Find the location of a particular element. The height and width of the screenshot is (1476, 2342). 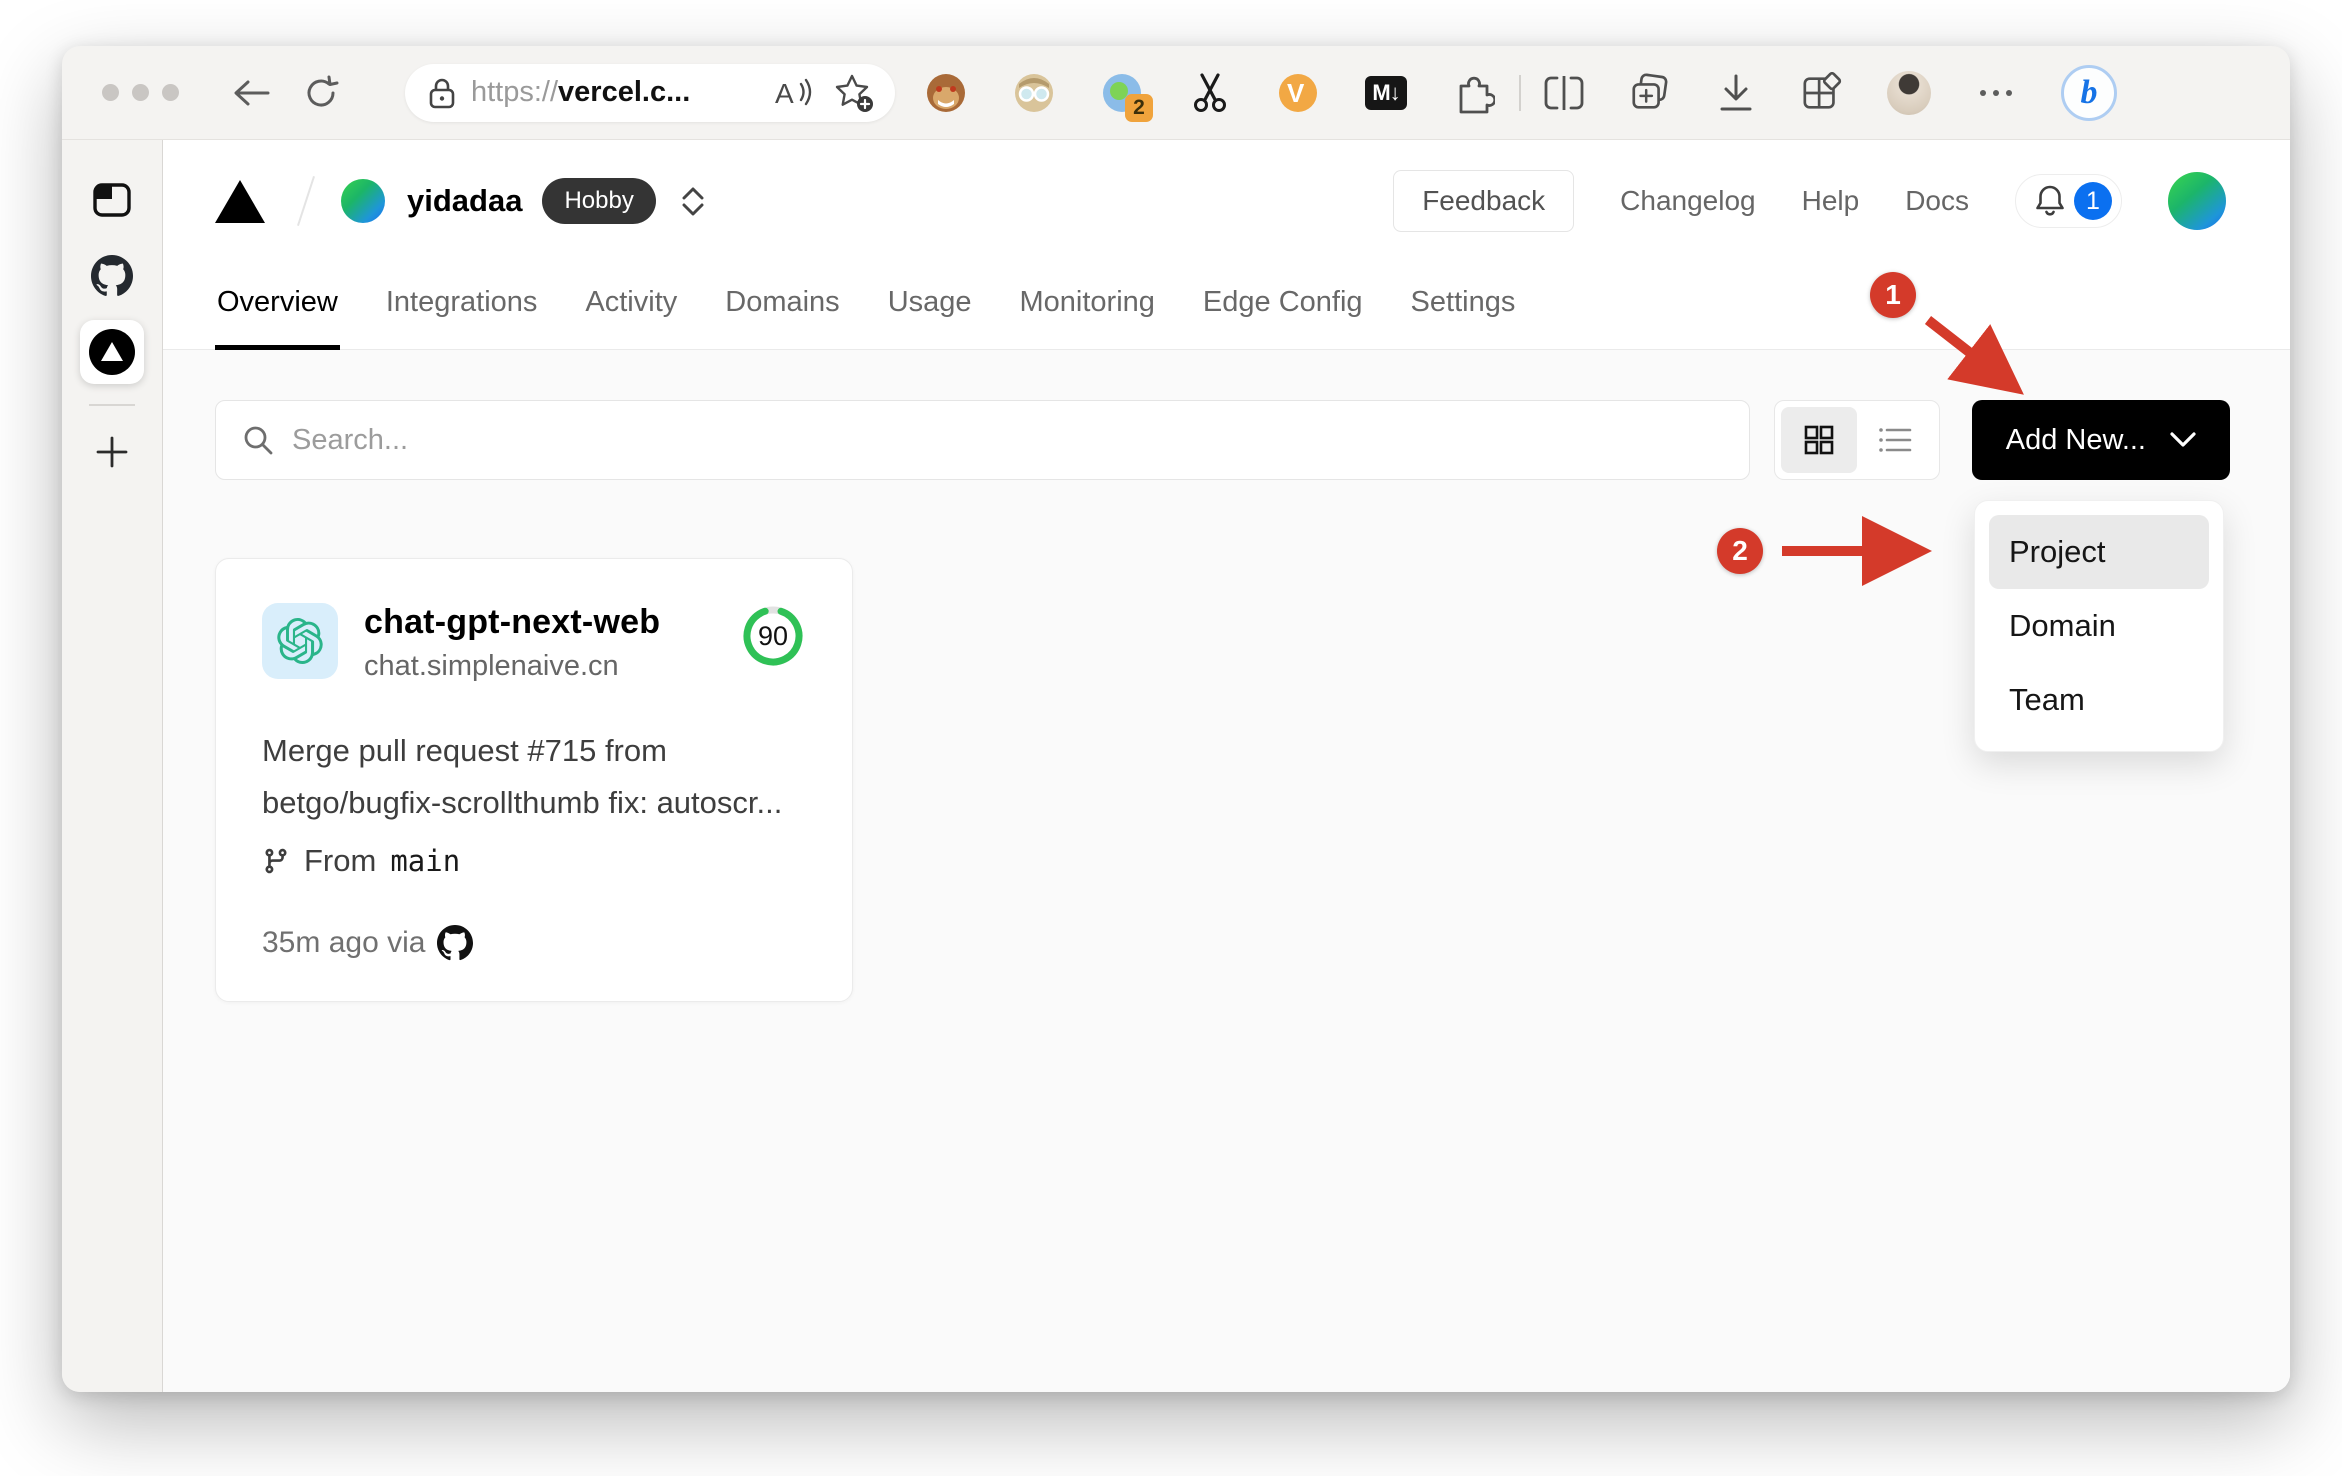

notifications-button: 1 is located at coordinates (2068, 201).